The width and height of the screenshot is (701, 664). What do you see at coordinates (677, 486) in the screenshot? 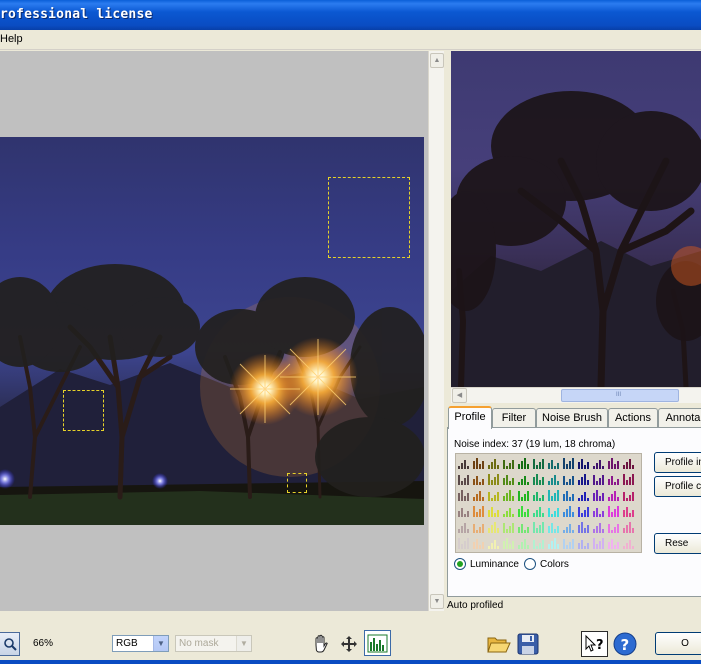
I see `profile-color-button: Profile c` at bounding box center [677, 486].